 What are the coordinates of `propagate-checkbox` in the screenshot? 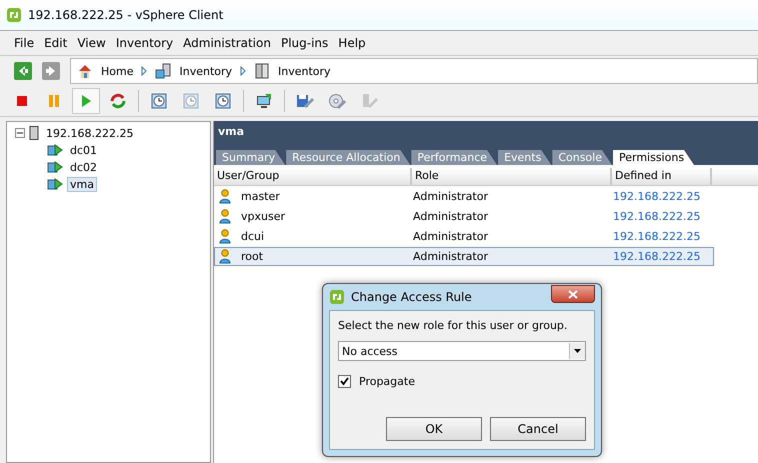 It's located at (344, 381).